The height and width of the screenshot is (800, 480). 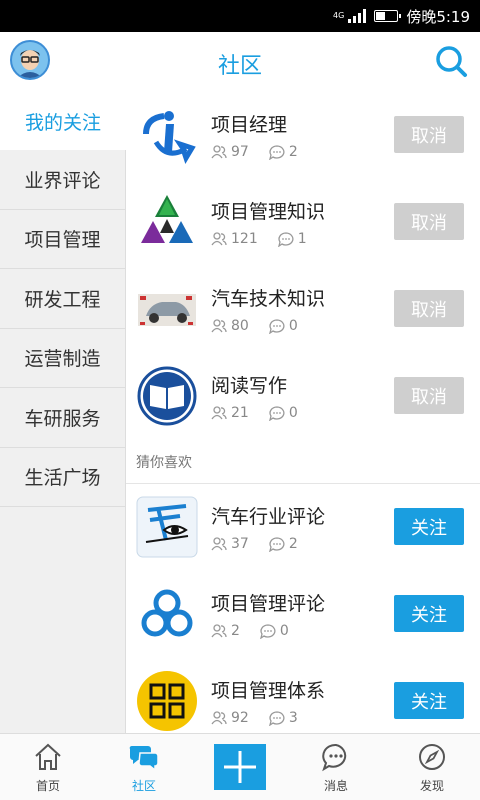 I want to click on list-item: 项目管理知识 121 1 取消, so click(x=303, y=222).